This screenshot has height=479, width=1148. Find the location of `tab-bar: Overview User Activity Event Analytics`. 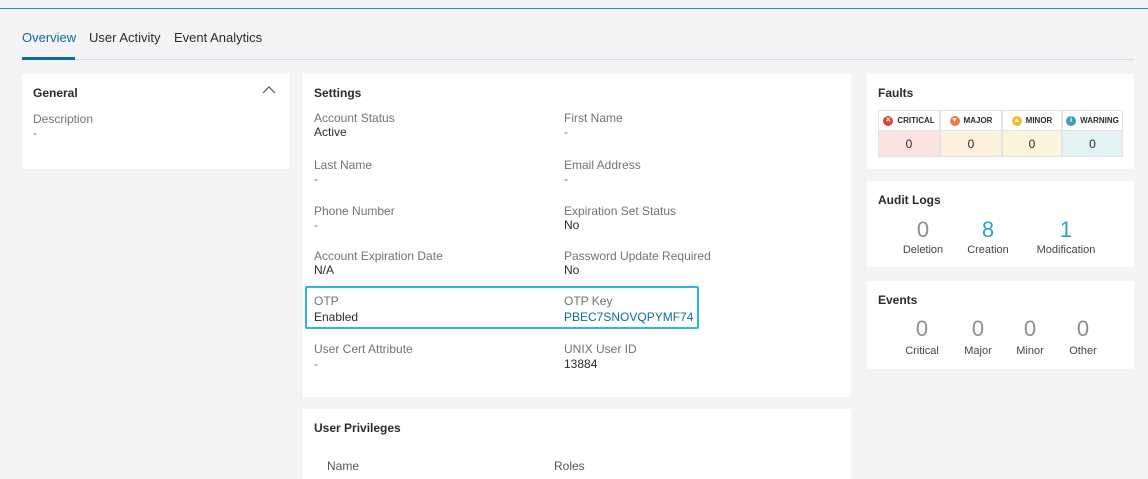

tab-bar: Overview User Activity Event Analytics is located at coordinates (578, 45).